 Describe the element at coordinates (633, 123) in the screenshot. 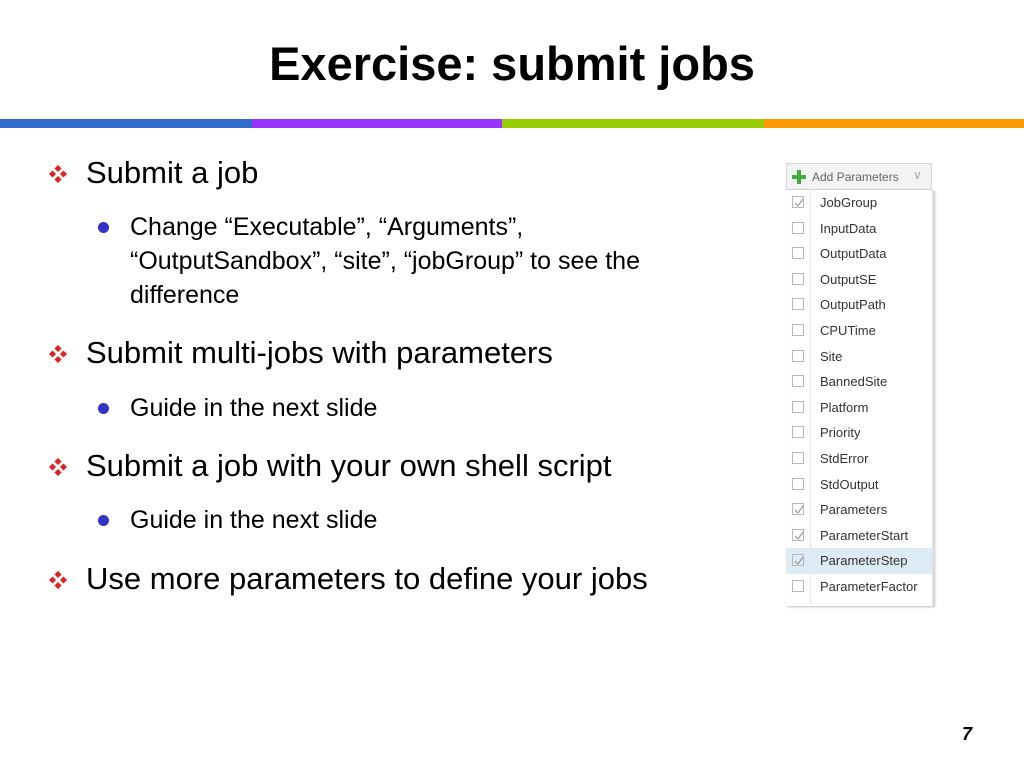

I see `accent-bar-green` at that location.